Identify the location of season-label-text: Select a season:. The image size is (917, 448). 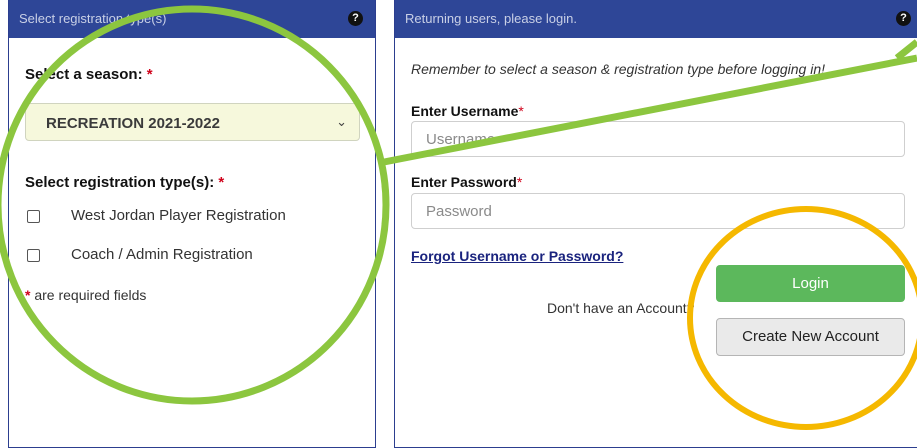
(84, 74).